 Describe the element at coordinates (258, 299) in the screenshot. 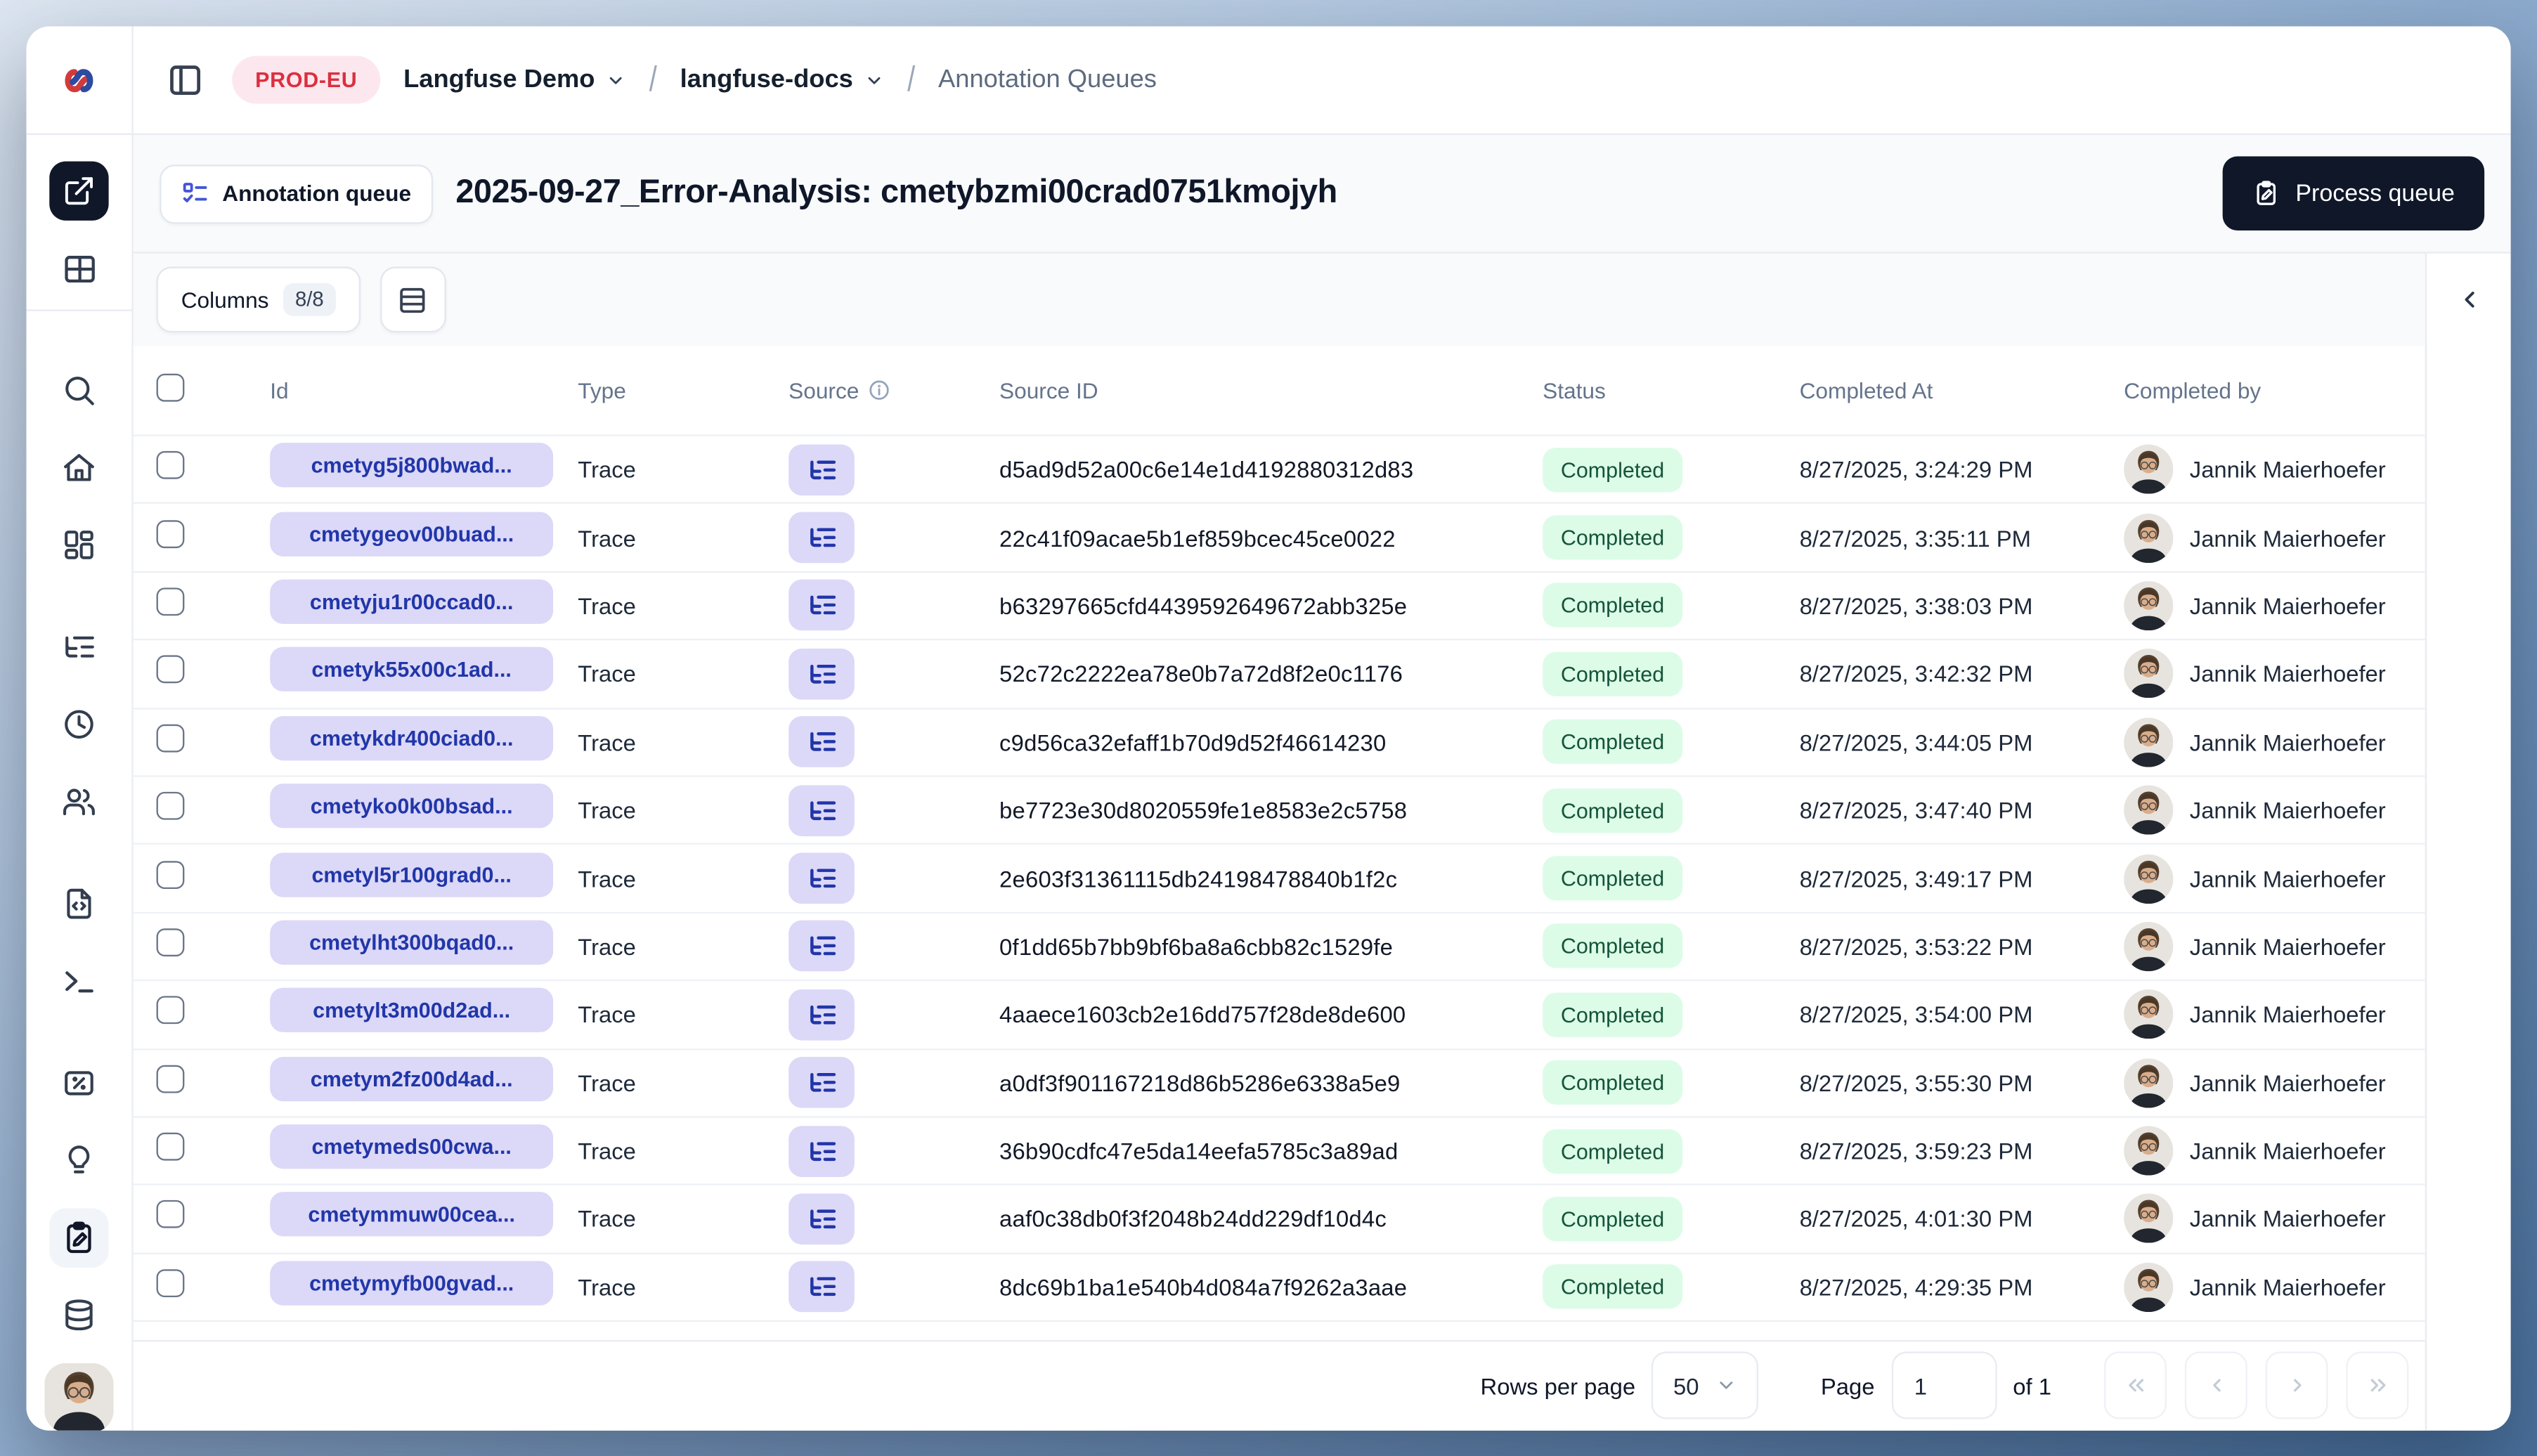

I see `columns-button: Columns 8/8` at that location.